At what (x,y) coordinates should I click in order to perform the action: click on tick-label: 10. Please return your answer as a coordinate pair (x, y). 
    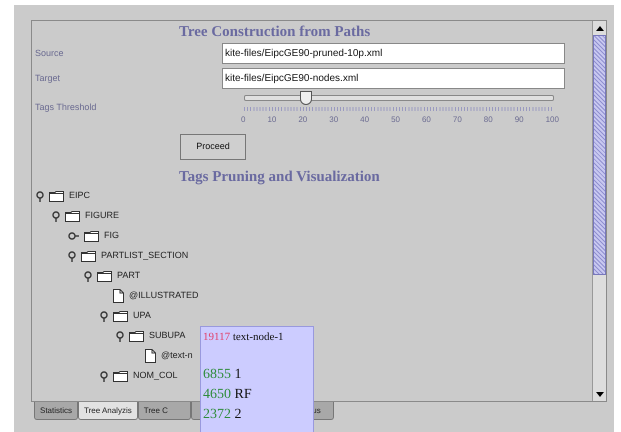
    Looking at the image, I should click on (271, 120).